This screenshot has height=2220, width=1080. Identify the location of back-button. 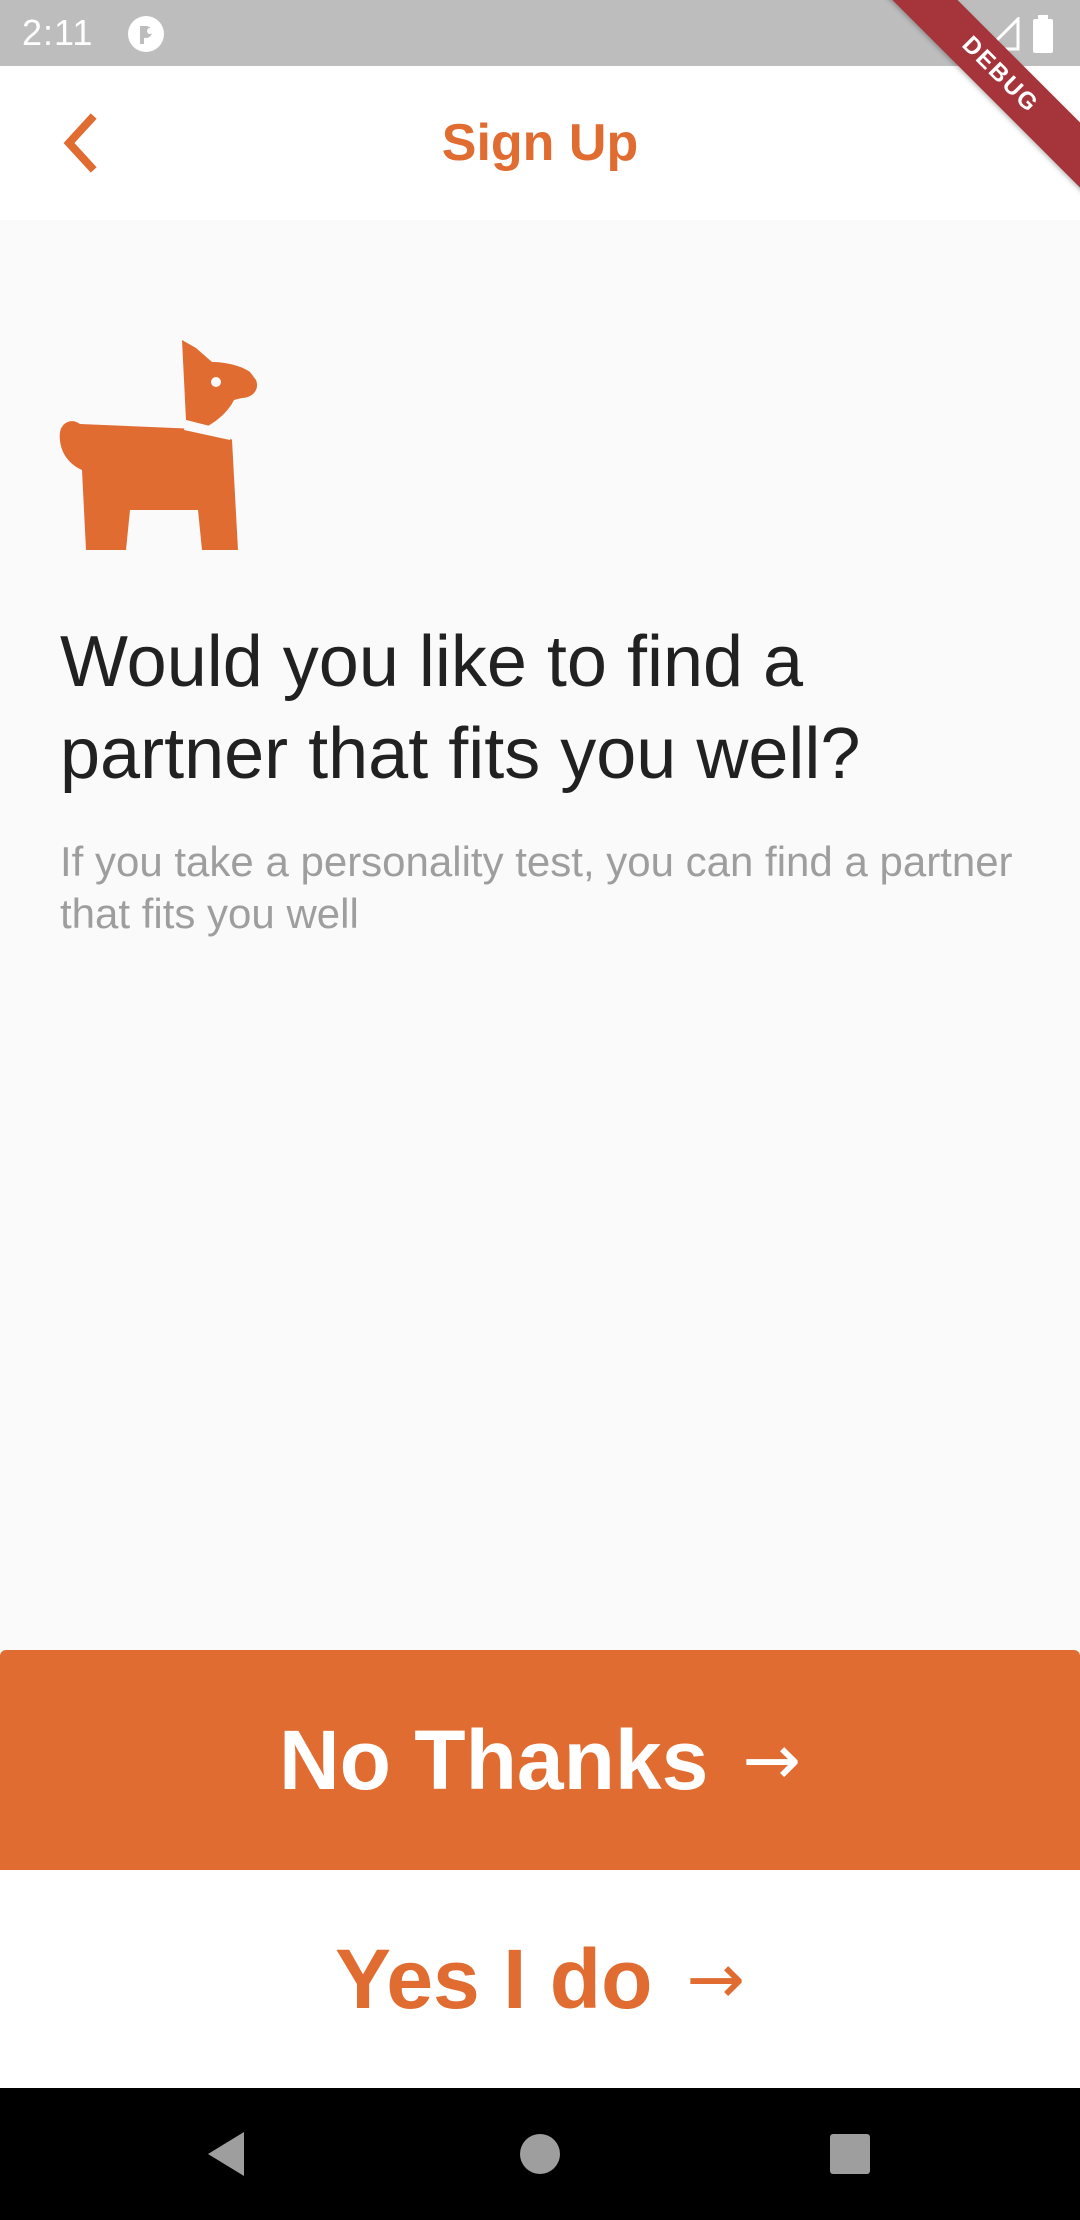
(79, 143).